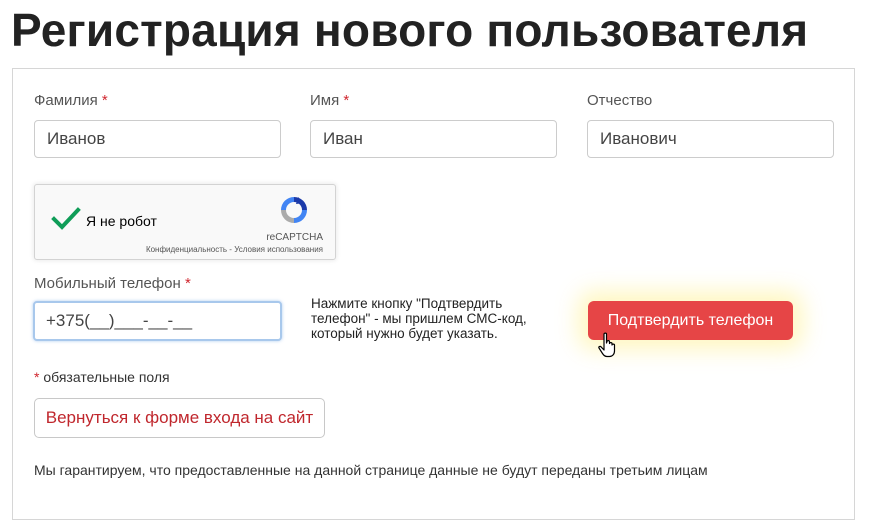 Image resolution: width=869 pixels, height=531 pixels. I want to click on first-name-label: Имя *, so click(330, 100).